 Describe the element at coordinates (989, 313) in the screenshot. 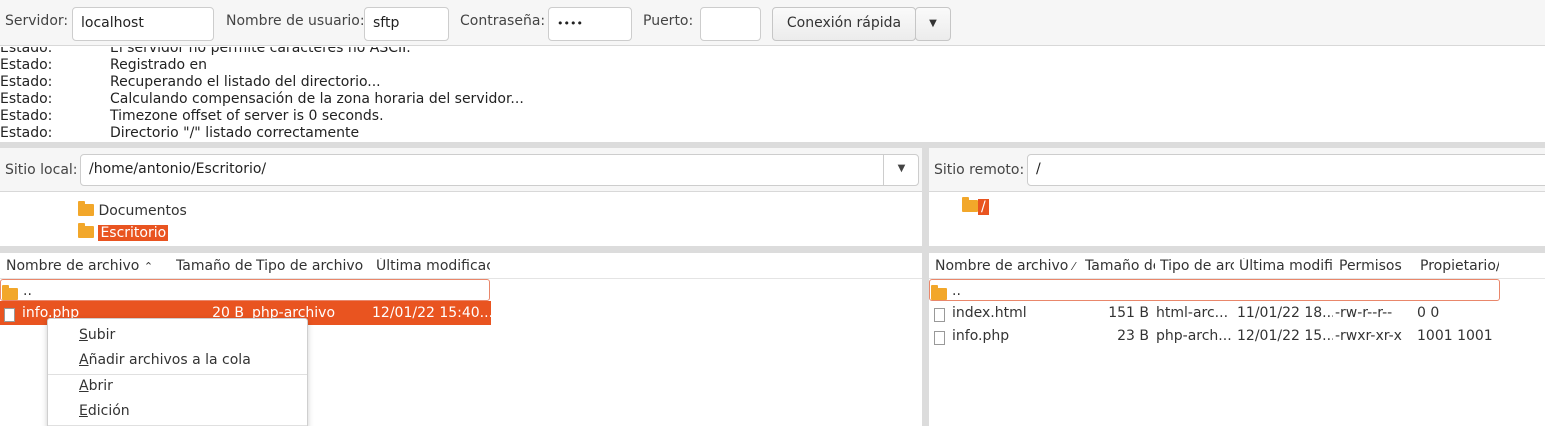

I see `file-name: index.html` at that location.